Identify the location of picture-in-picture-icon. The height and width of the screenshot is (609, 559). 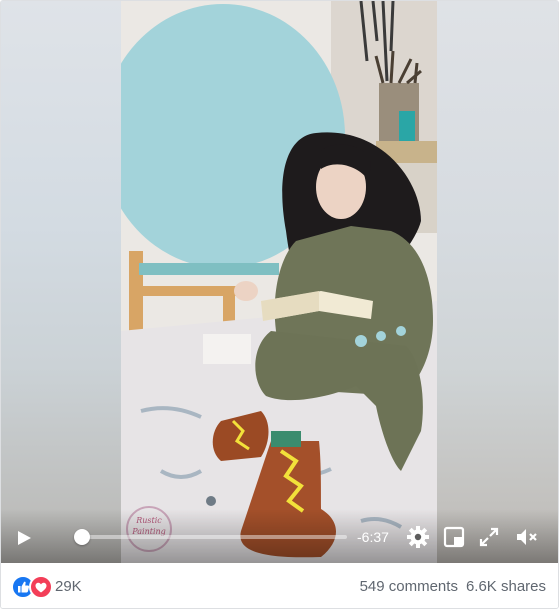
(454, 537).